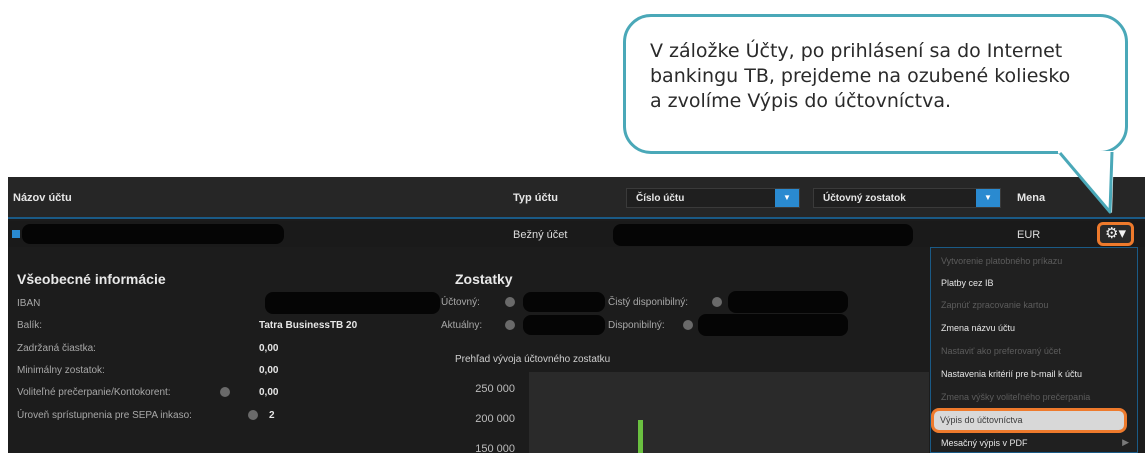 This screenshot has height=453, width=1145. Describe the element at coordinates (269, 392) in the screenshot. I see `overdraft-value: 0,00` at that location.